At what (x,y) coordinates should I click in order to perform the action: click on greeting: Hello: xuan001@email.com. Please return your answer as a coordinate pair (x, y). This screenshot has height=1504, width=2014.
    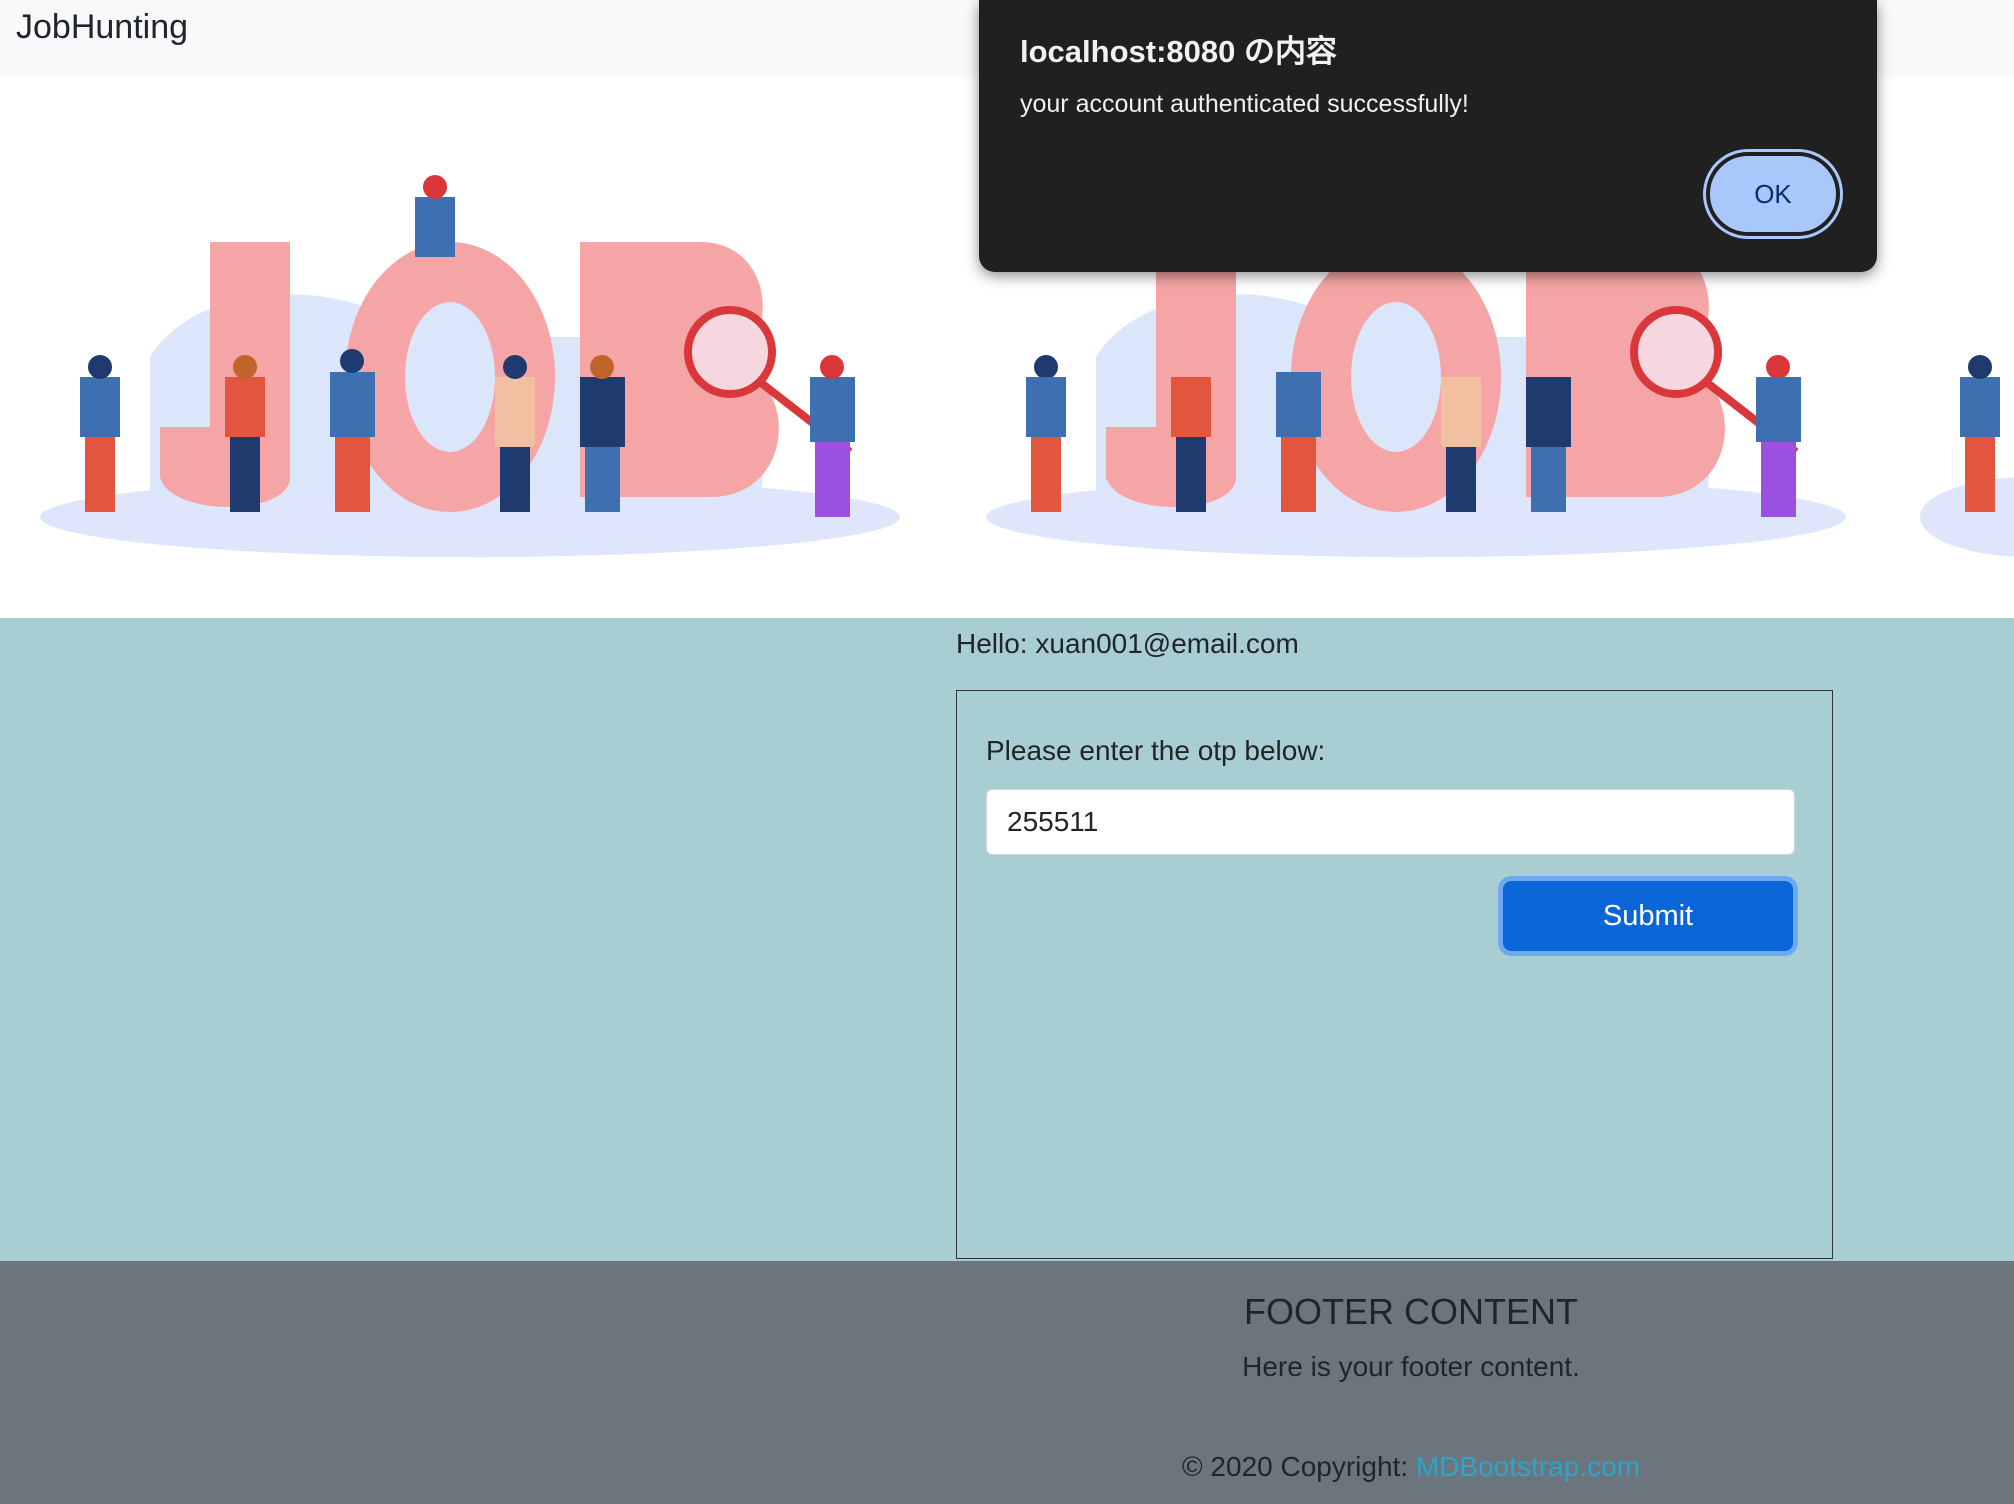
    Looking at the image, I should click on (1127, 643).